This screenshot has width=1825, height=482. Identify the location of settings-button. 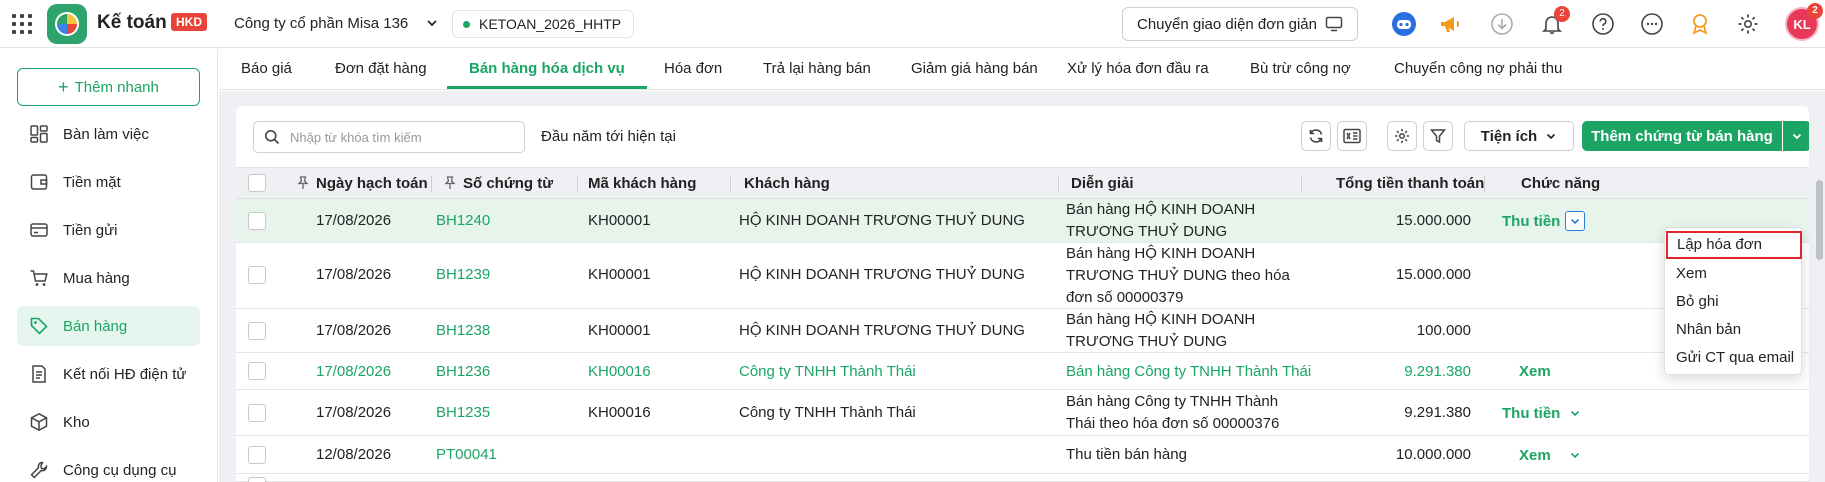
(1402, 136).